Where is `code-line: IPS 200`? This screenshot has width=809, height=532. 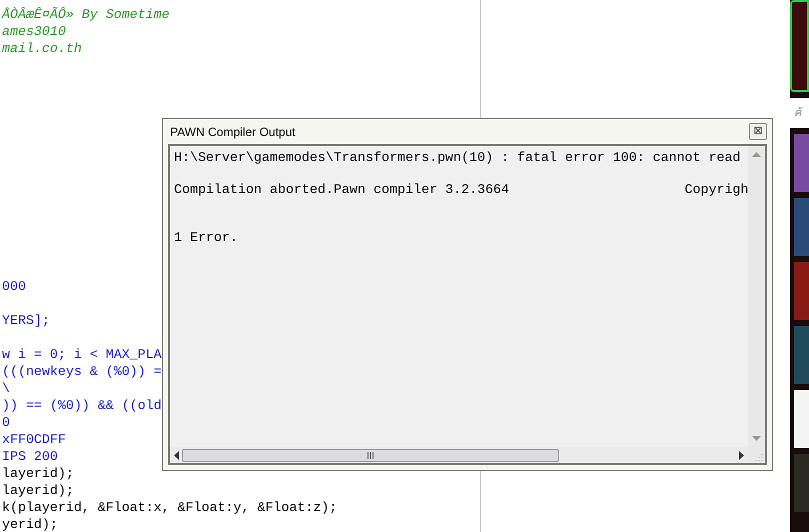
code-line: IPS 200 is located at coordinates (30, 456).